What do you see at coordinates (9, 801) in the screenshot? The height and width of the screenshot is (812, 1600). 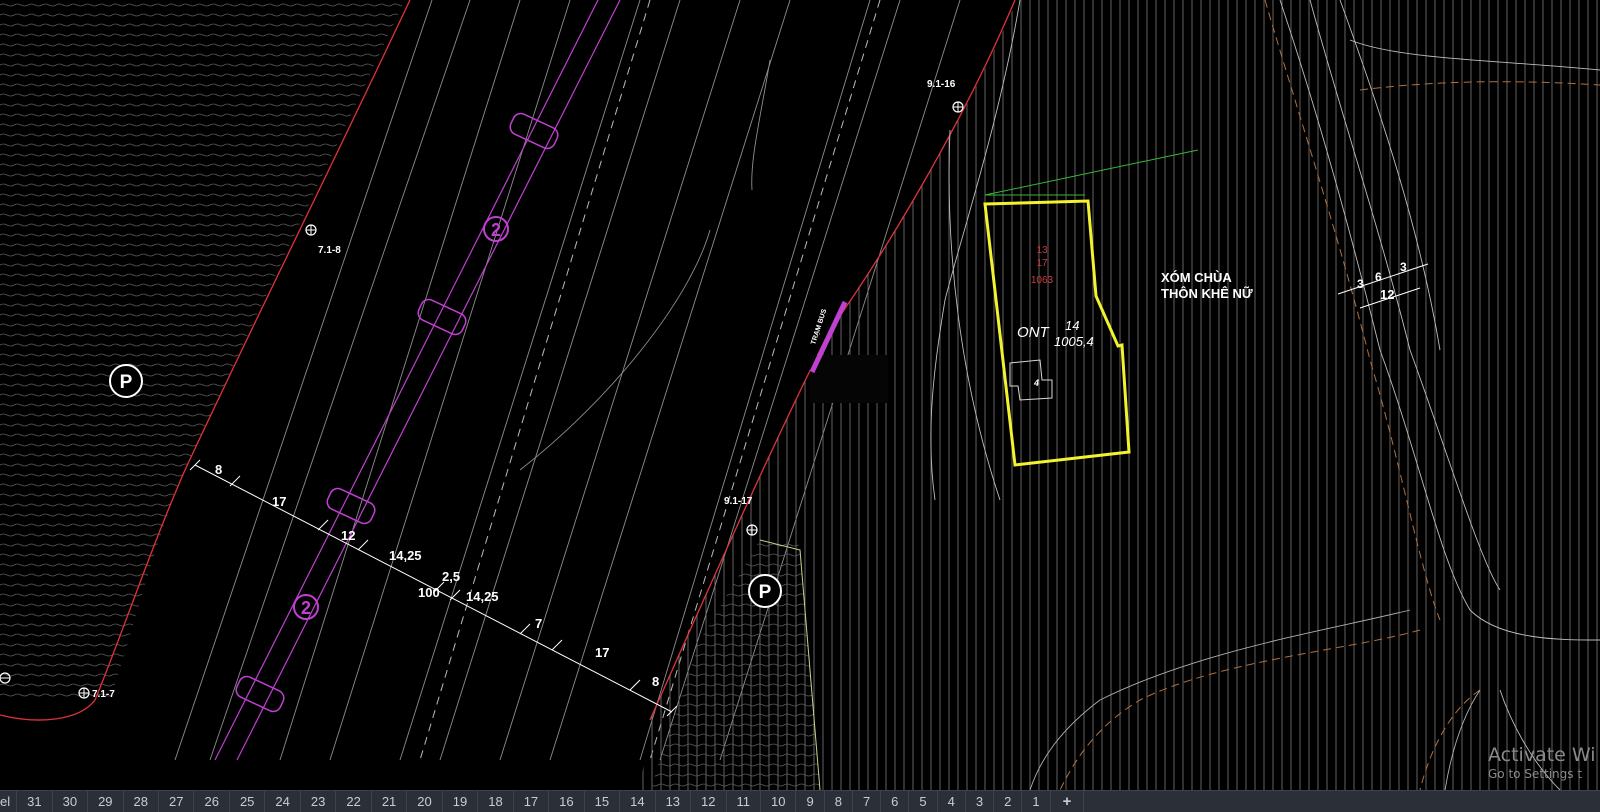 I see `layout-tab-model: el` at bounding box center [9, 801].